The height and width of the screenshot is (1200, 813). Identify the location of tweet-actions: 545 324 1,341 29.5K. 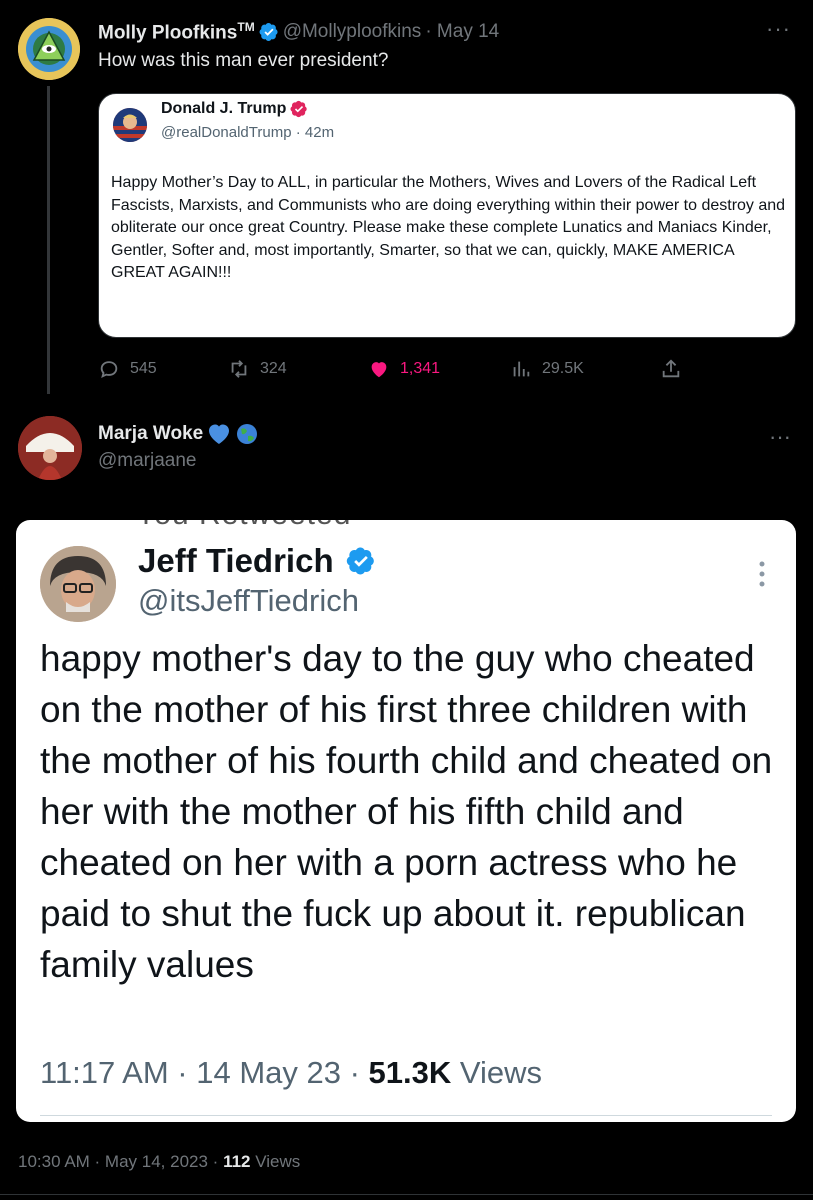
(398, 370).